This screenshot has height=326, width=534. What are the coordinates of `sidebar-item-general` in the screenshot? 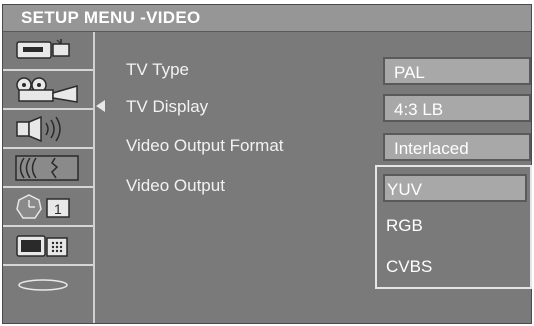 It's located at (48, 51).